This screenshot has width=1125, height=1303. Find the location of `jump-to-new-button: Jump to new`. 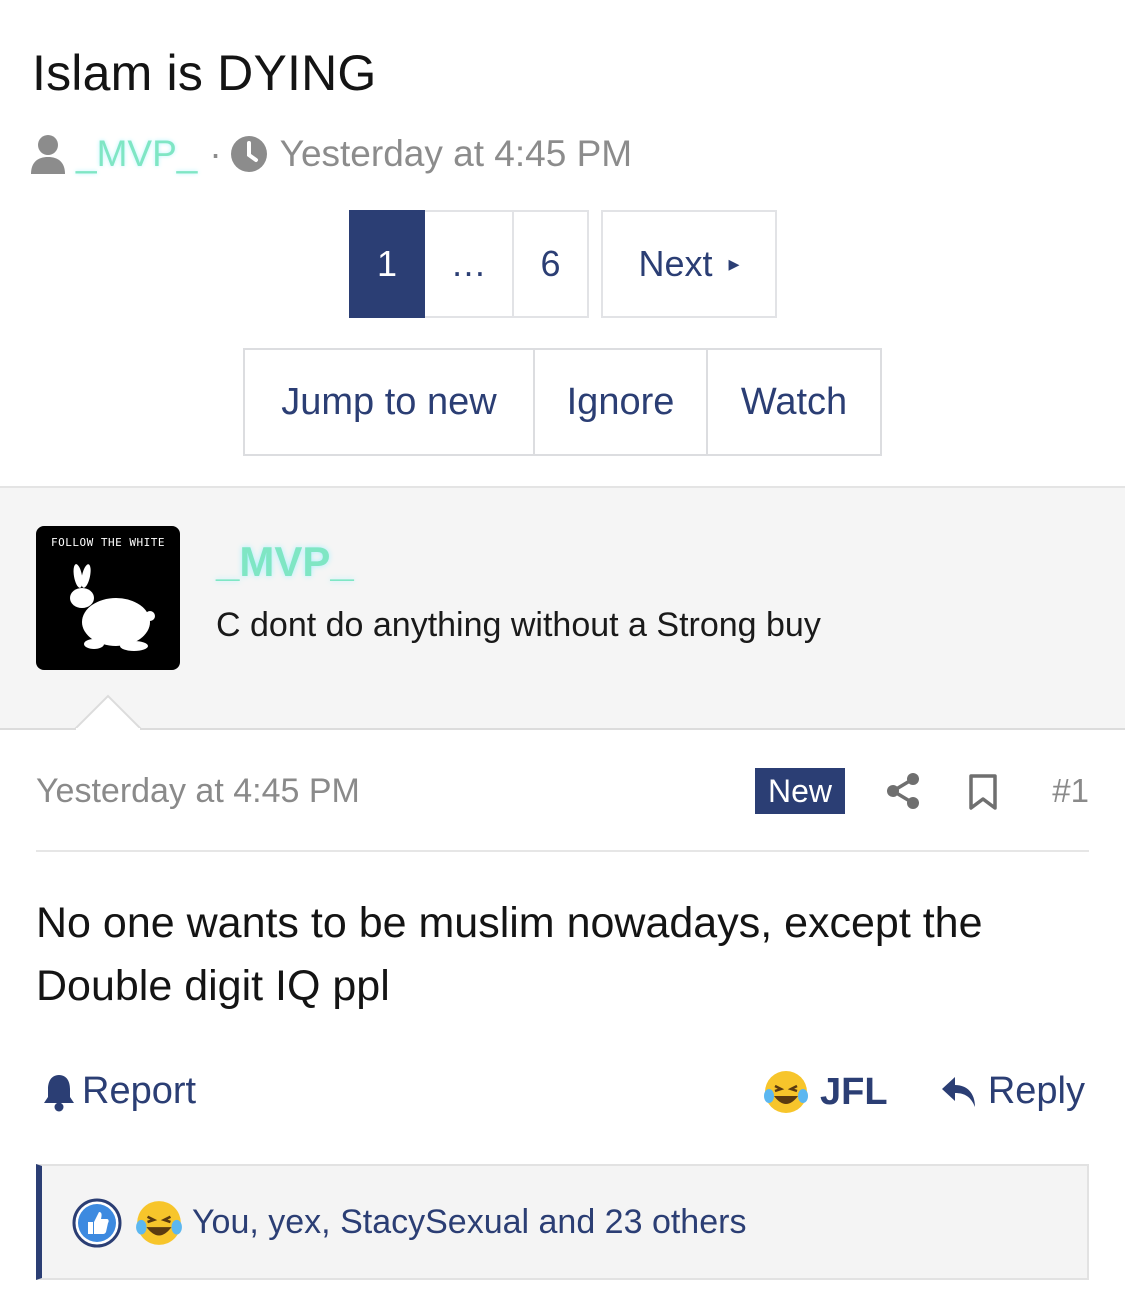

jump-to-new-button: Jump to new is located at coordinates (389, 402).